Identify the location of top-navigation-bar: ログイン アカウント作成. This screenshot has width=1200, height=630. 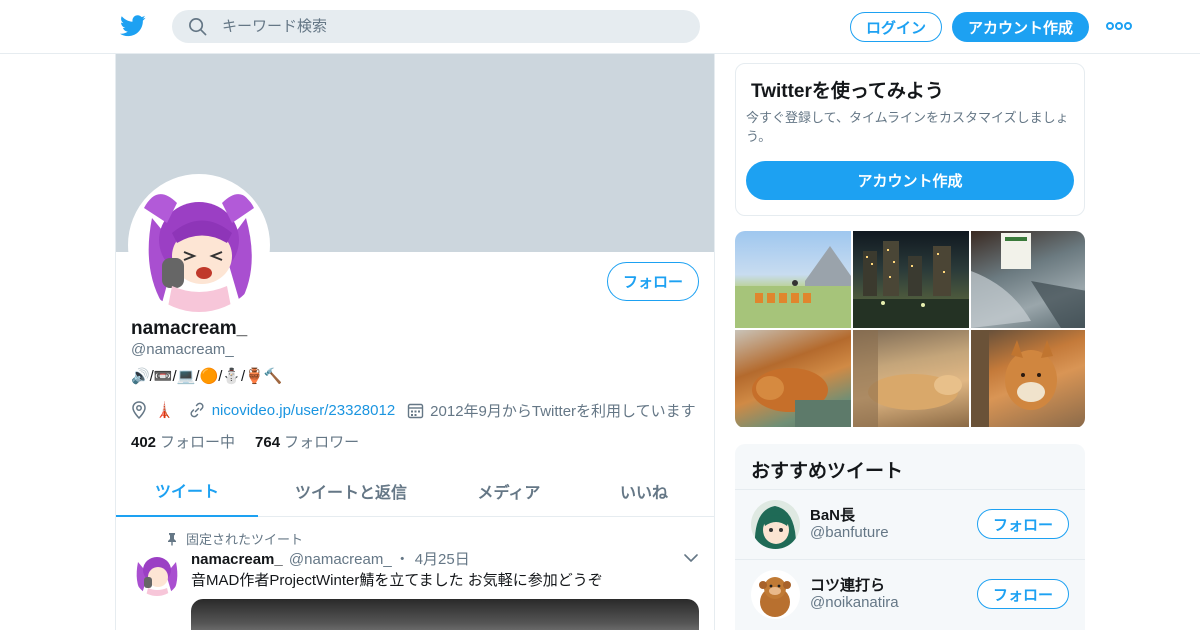
(600, 27).